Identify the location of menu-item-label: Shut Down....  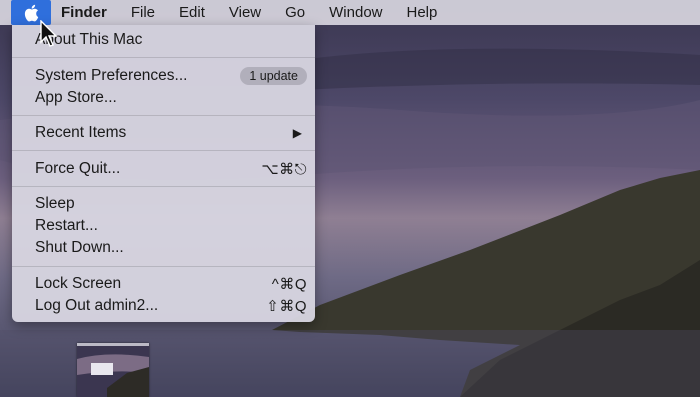
(79, 247).